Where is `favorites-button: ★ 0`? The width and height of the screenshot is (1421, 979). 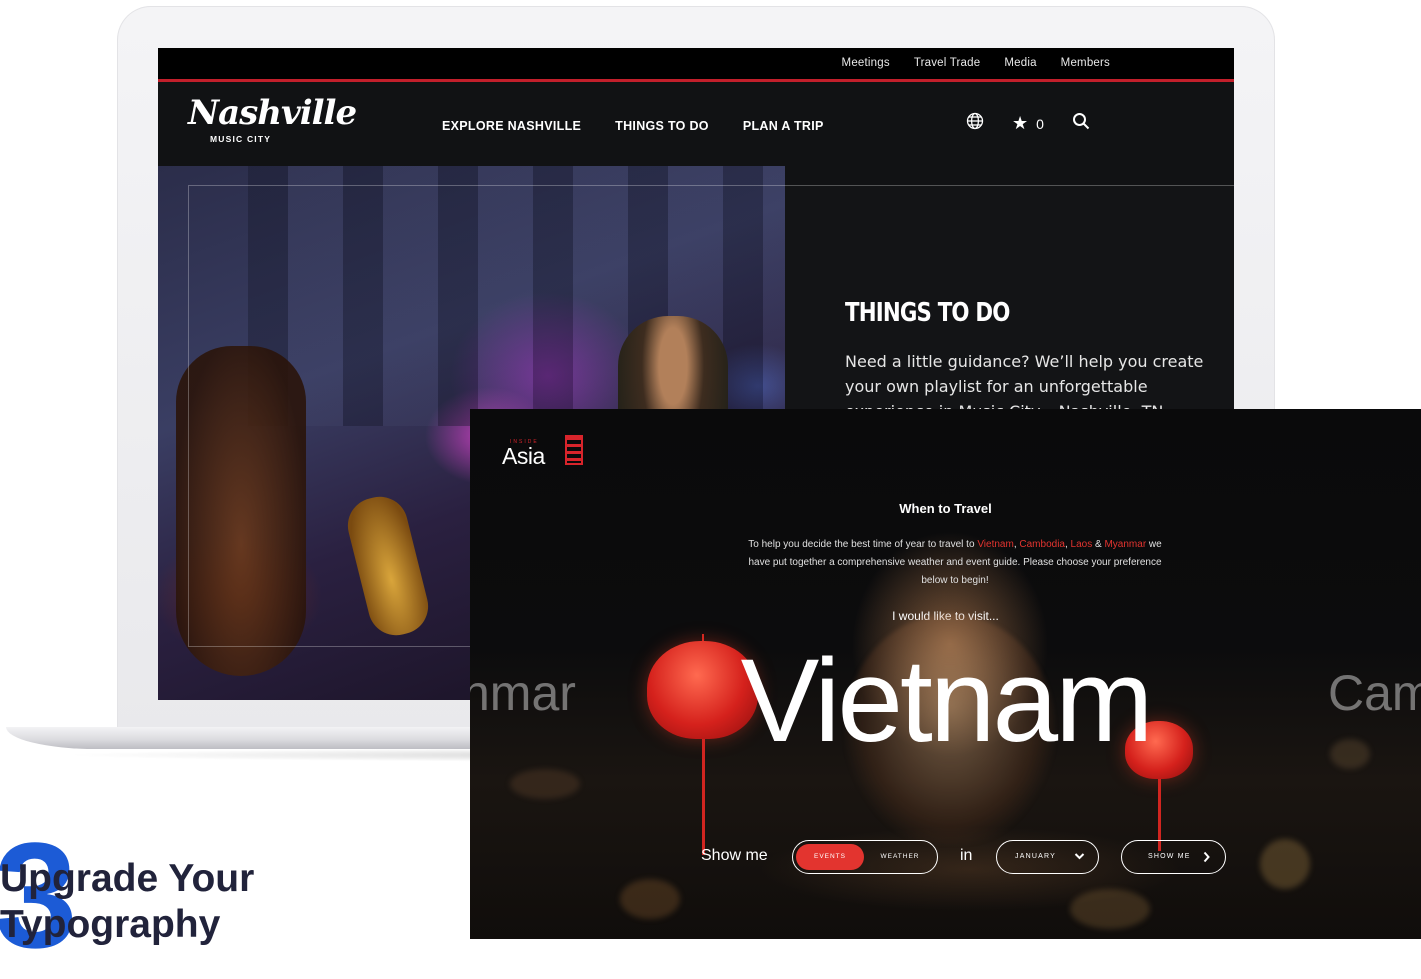 favorites-button: ★ 0 is located at coordinates (1028, 123).